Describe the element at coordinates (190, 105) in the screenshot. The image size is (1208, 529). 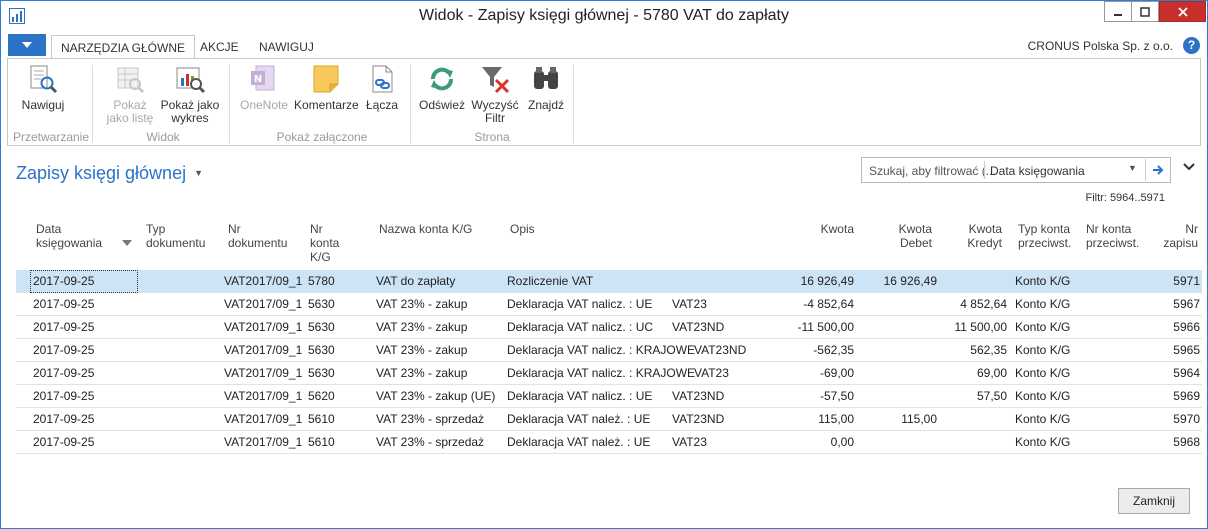
I see `show-as-chart-label-1: Pokaż jako` at that location.